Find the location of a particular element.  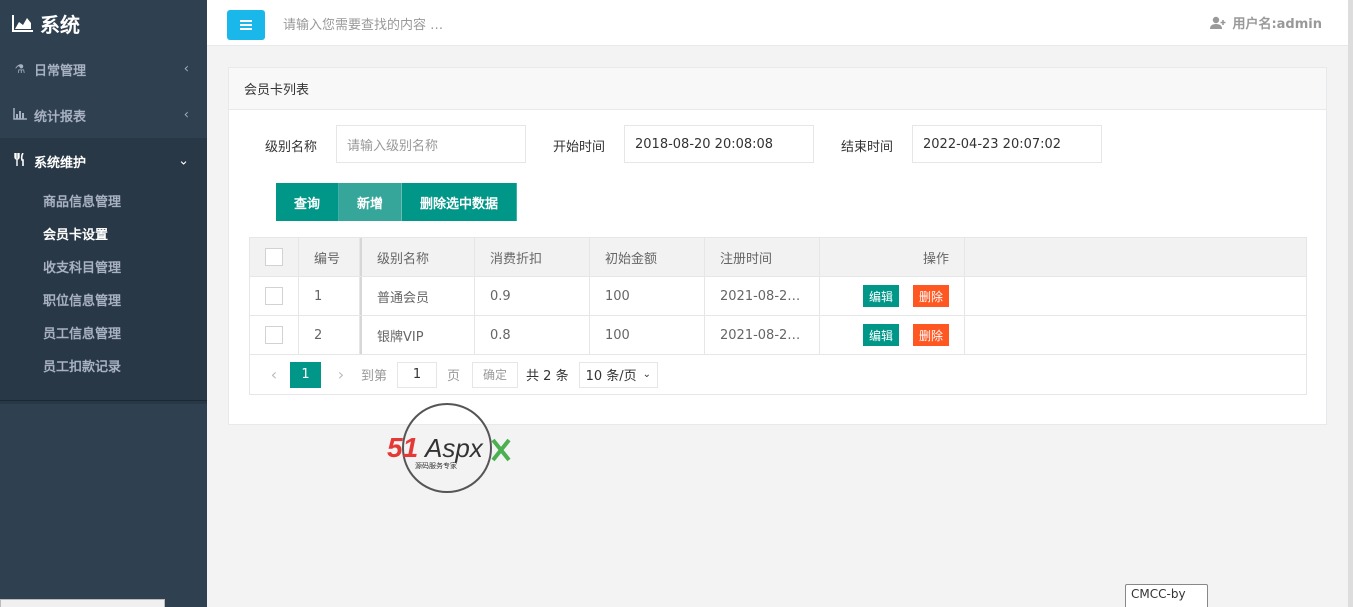

table-row: 2 银牌VIP 0.8 100 2021-08-2… 编辑 删除 is located at coordinates (778, 335).